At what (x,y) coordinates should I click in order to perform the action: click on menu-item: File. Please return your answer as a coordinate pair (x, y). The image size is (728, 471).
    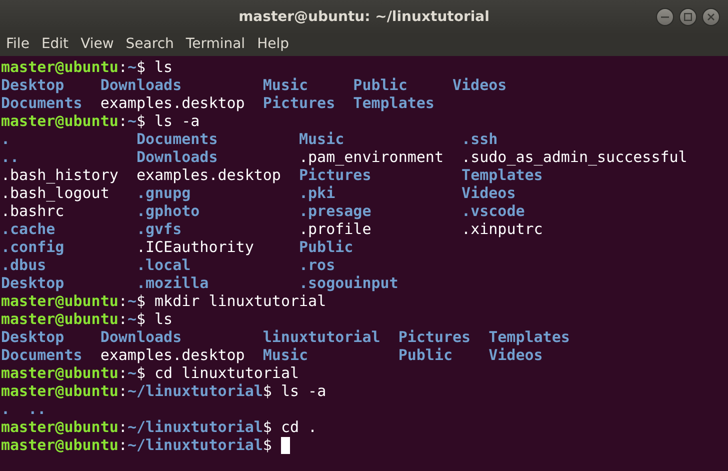
    Looking at the image, I should click on (18, 44).